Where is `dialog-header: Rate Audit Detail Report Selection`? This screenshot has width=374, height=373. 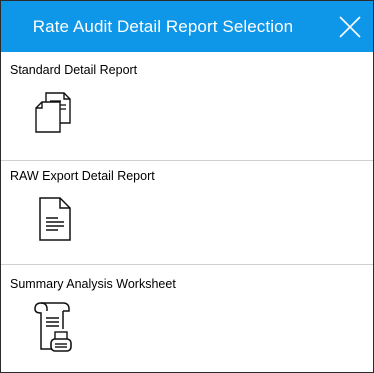 dialog-header: Rate Audit Detail Report Selection is located at coordinates (187, 26).